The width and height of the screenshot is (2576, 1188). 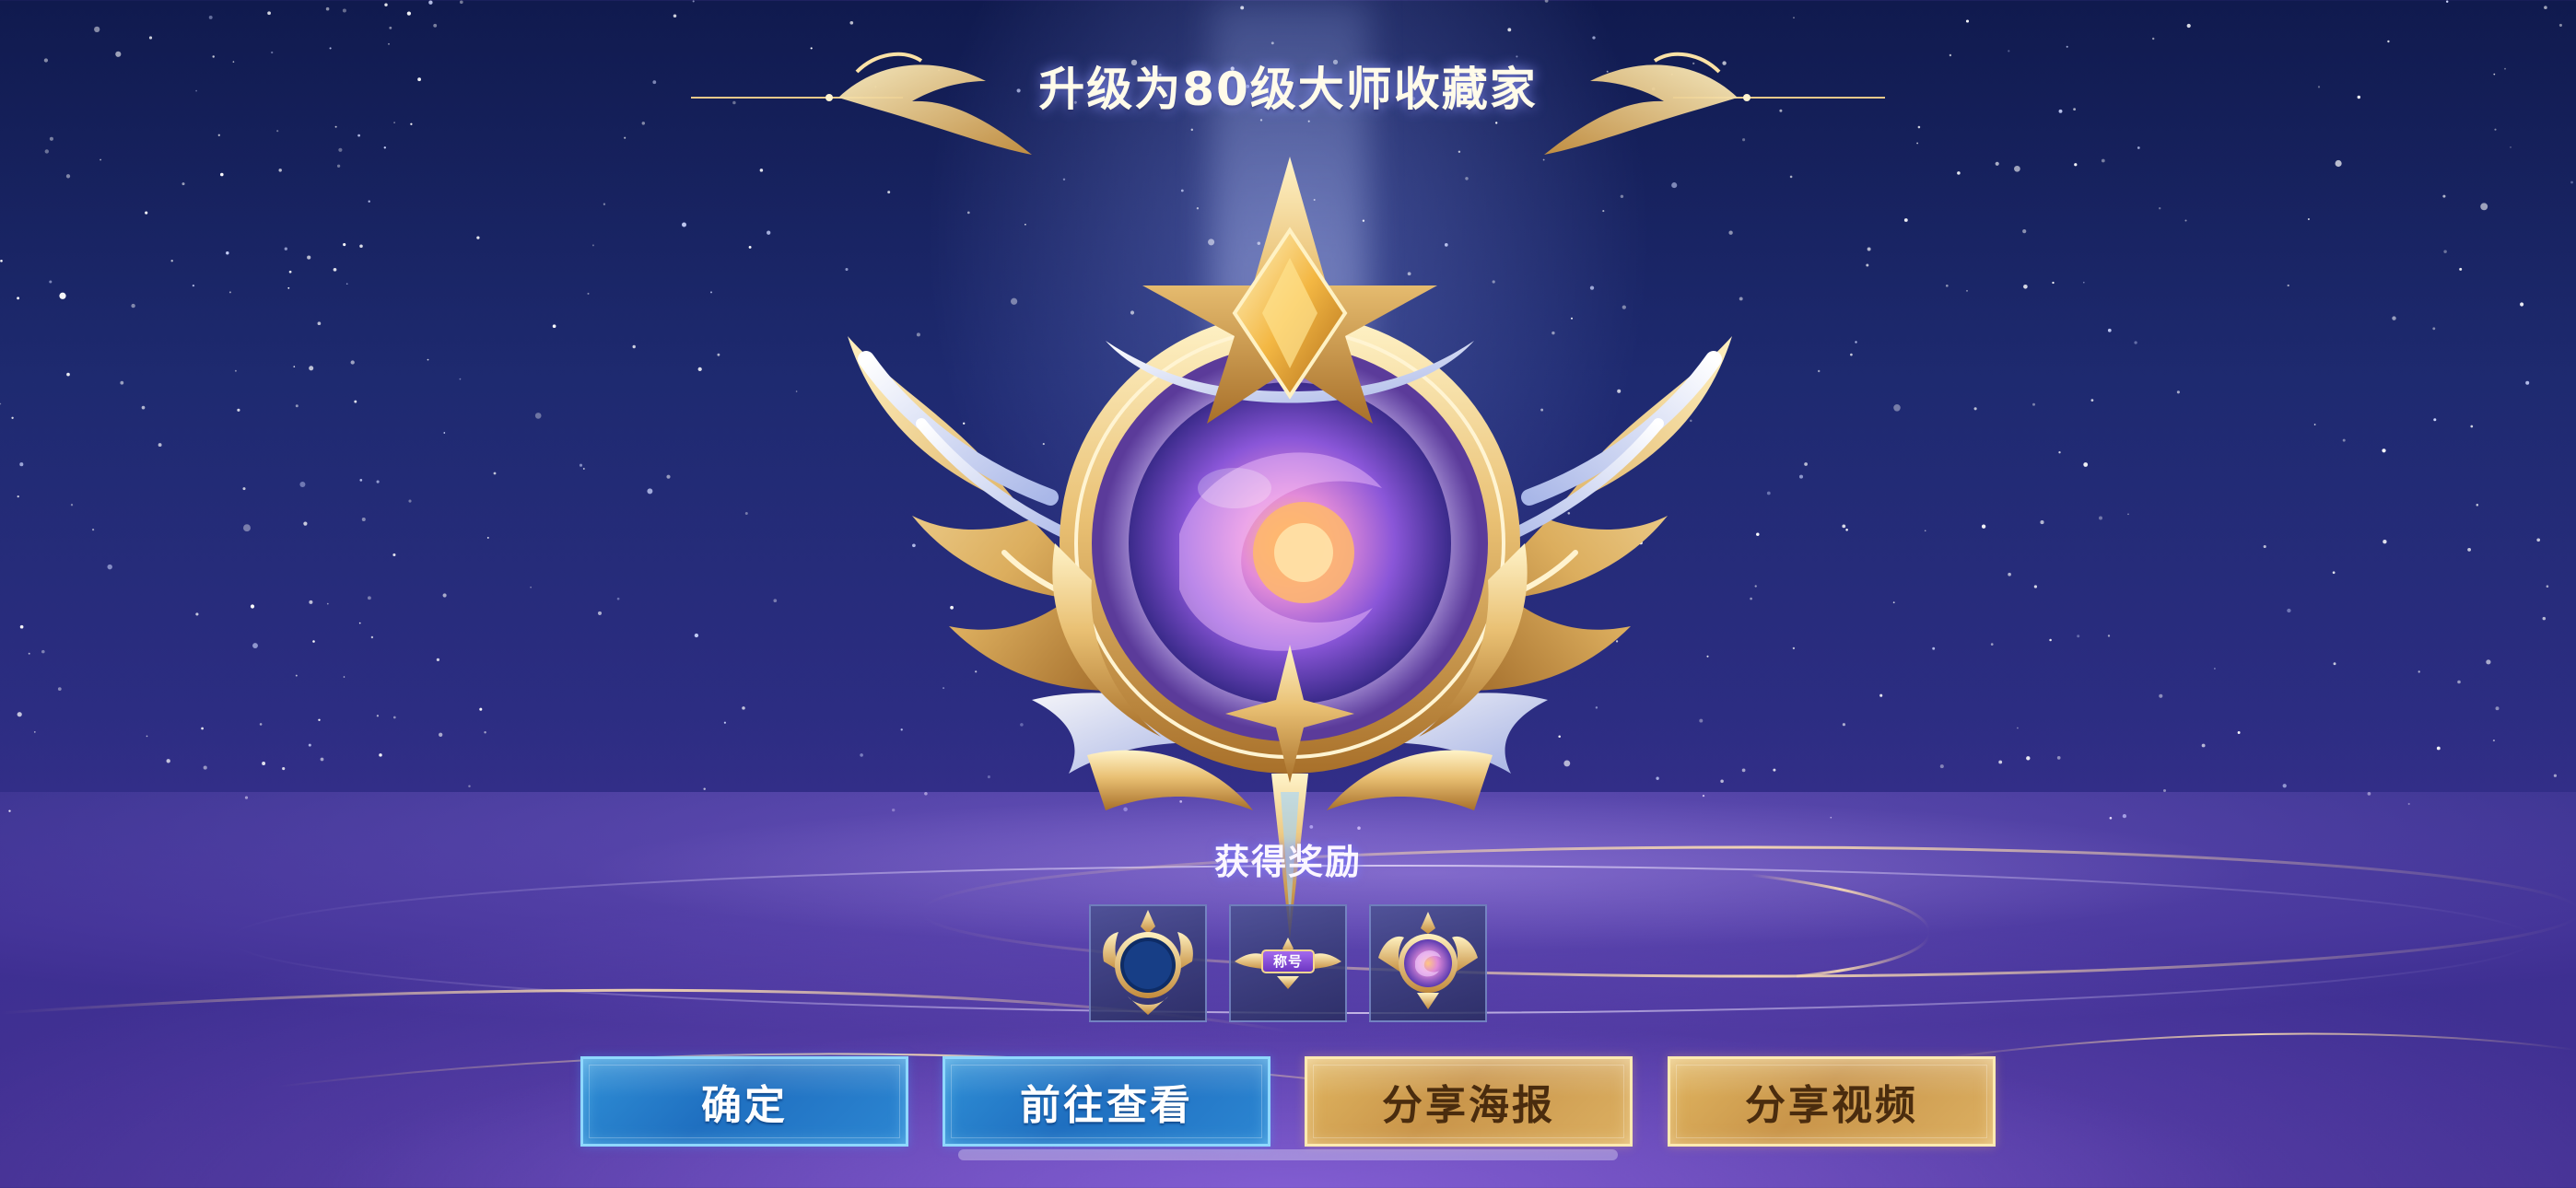 What do you see at coordinates (744, 1105) in the screenshot?
I see `confirm-button-label: 确定` at bounding box center [744, 1105].